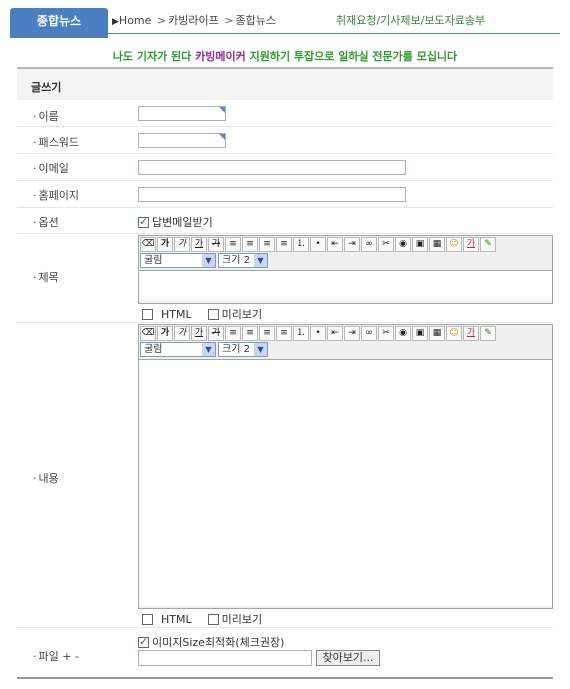  Describe the element at coordinates (345, 285) in the screenshot. I see `subject-textarea` at that location.